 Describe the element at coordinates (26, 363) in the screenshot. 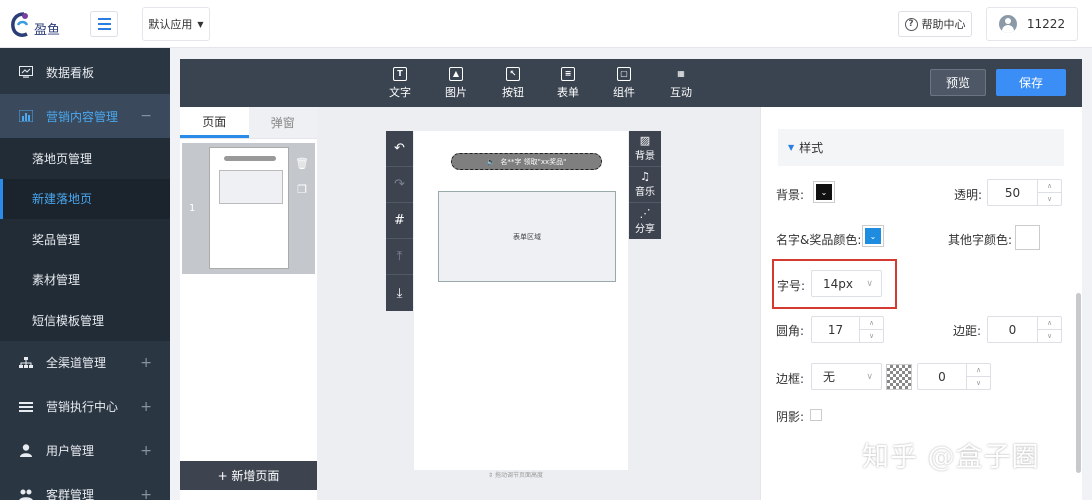

I see `sitemap-icon` at that location.